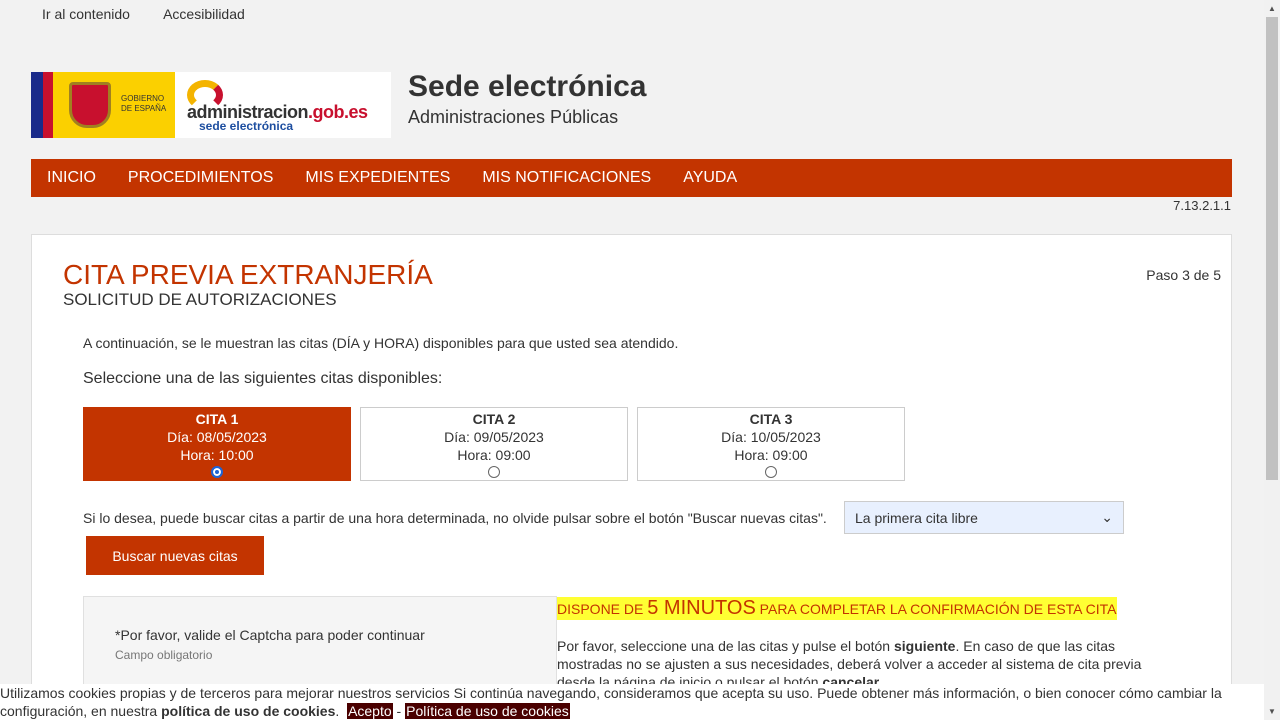  I want to click on site-subtitle: Administraciones Públicas, so click(513, 117).